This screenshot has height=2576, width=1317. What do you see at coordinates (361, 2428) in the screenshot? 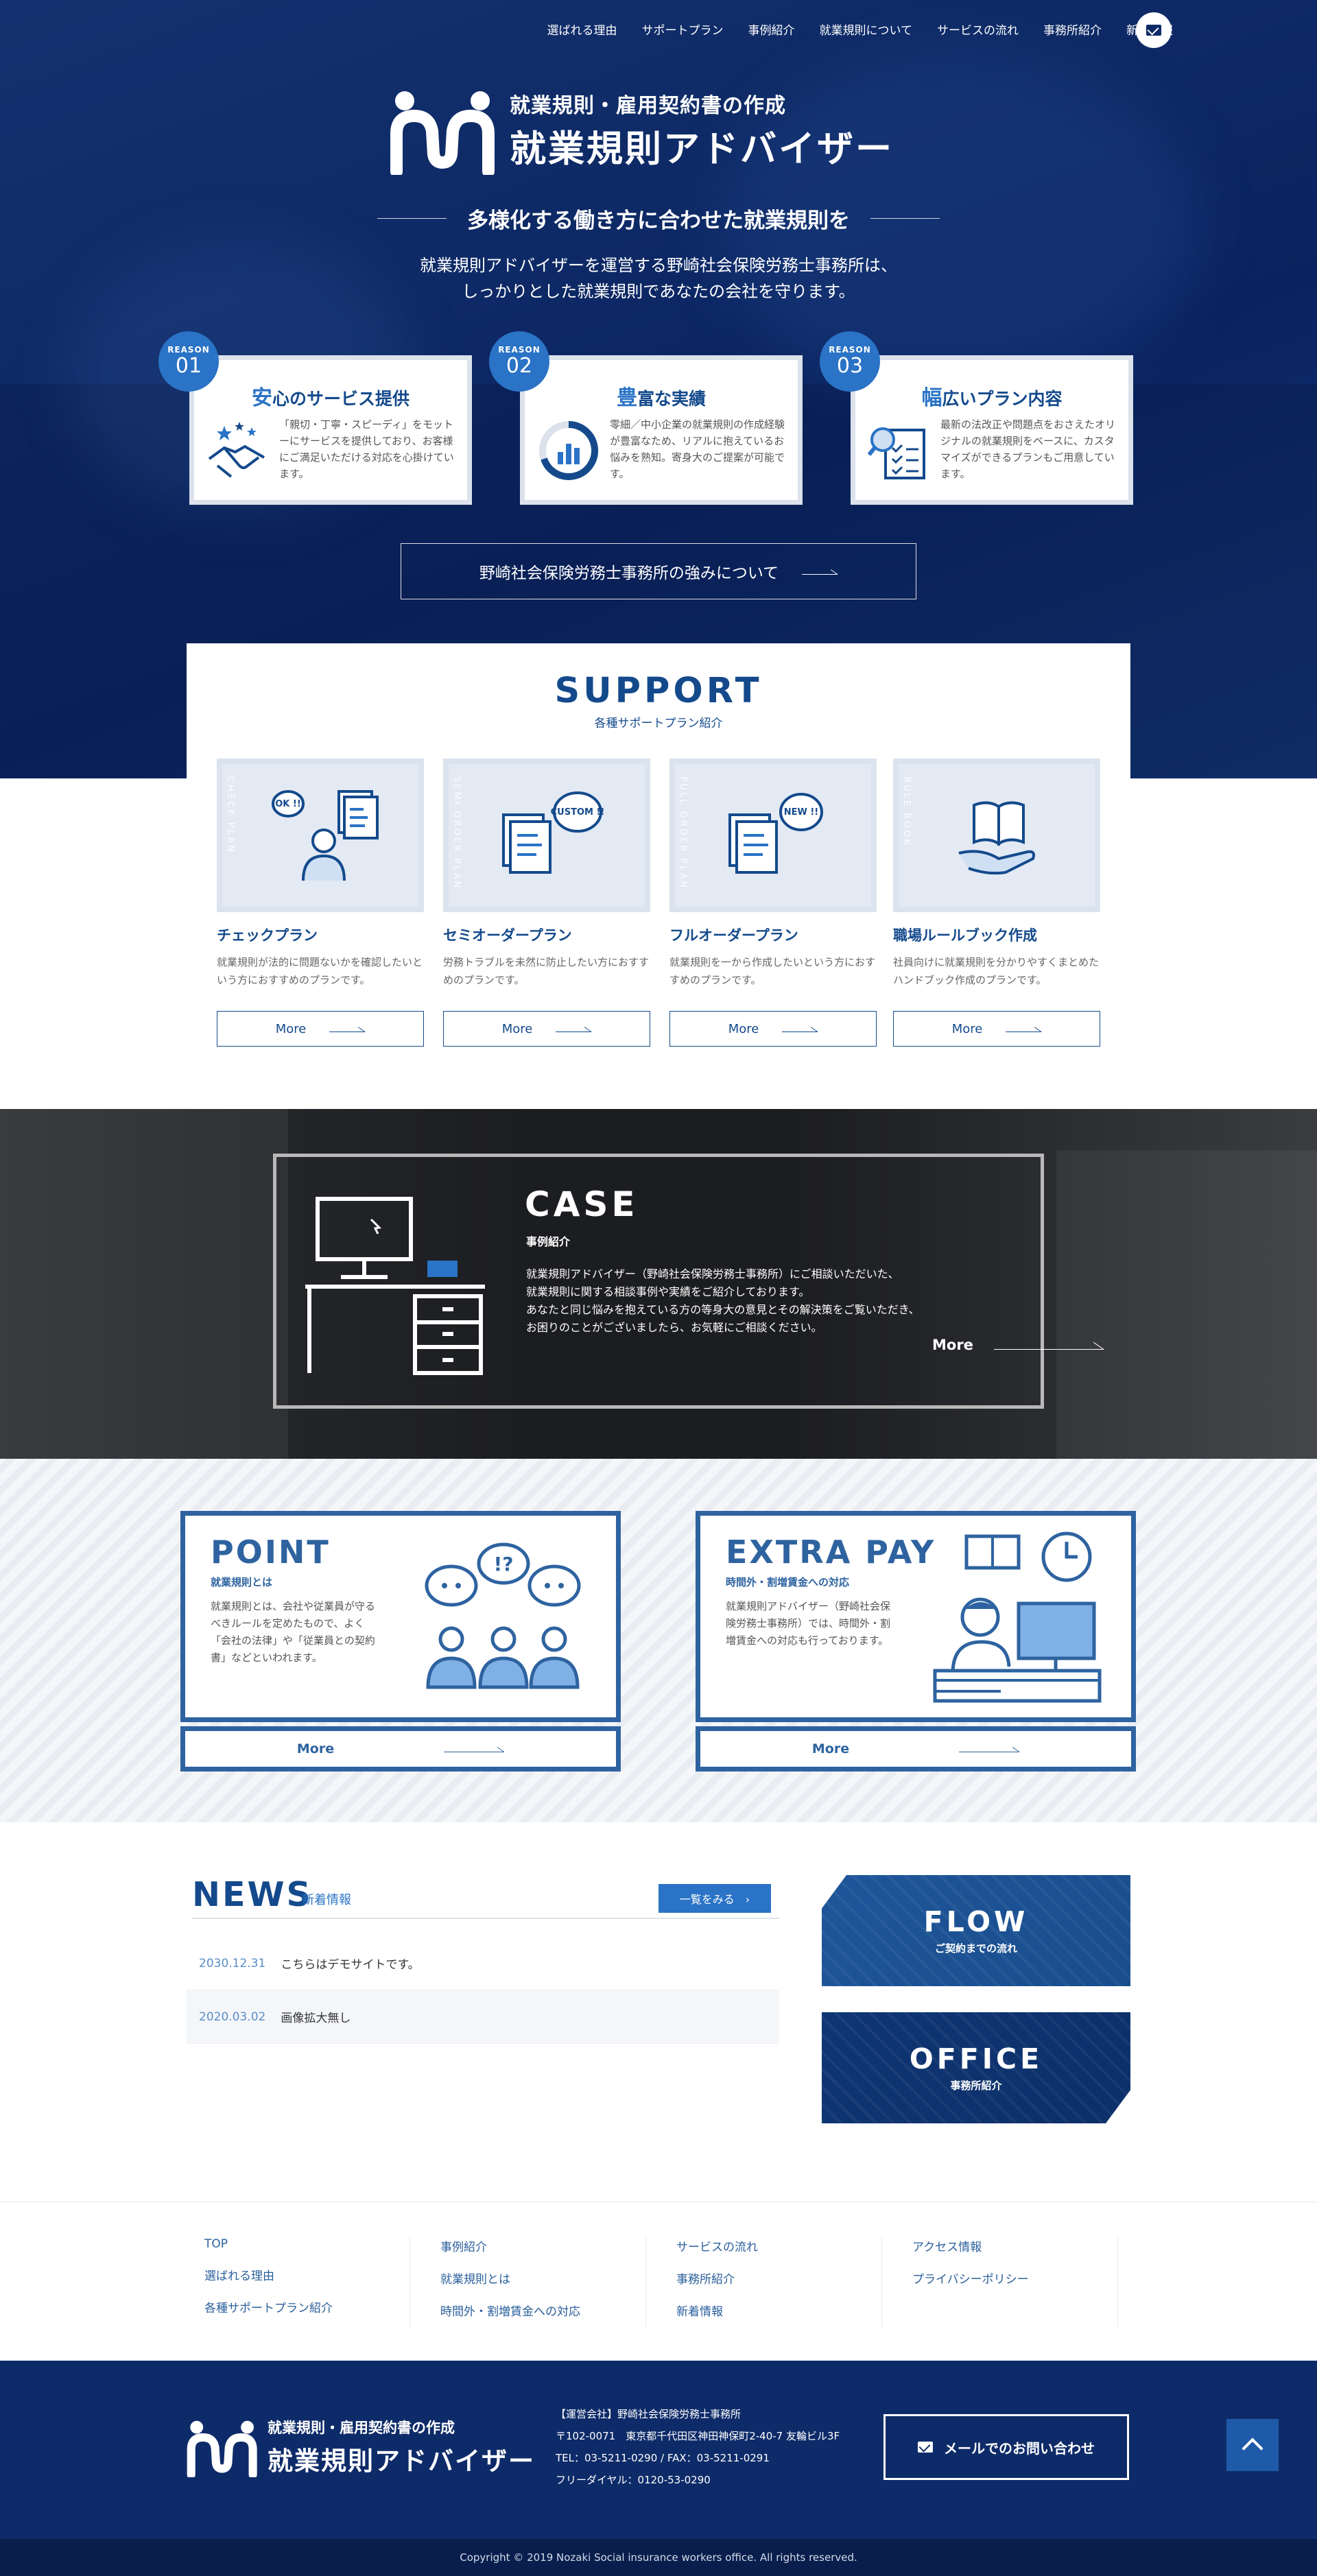
I see `footer-logo-subtitle: 就業規則・雇用契約書の作成` at bounding box center [361, 2428].